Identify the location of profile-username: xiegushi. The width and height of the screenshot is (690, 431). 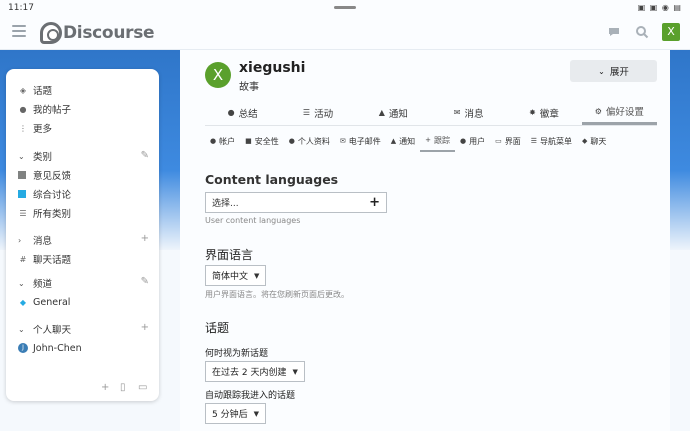
(272, 68).